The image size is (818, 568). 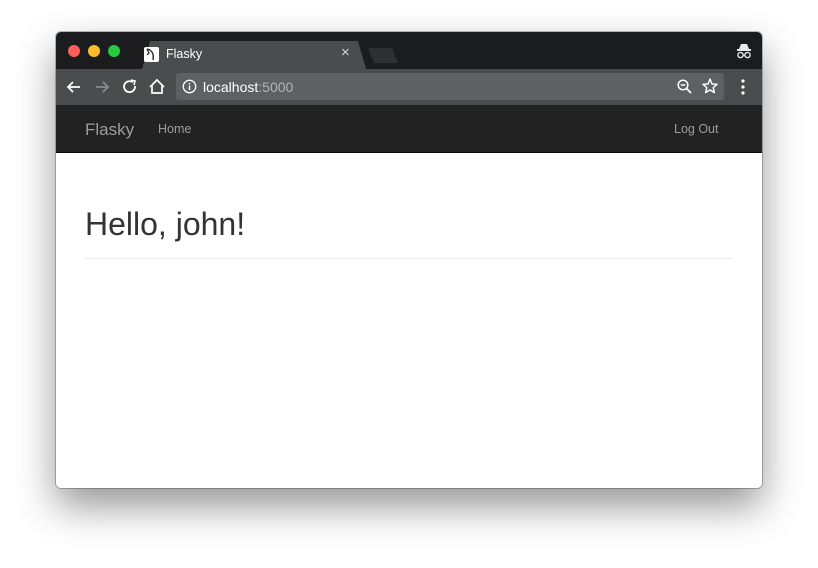 I want to click on browser-toolbar: localhost:5000, so click(x=409, y=87).